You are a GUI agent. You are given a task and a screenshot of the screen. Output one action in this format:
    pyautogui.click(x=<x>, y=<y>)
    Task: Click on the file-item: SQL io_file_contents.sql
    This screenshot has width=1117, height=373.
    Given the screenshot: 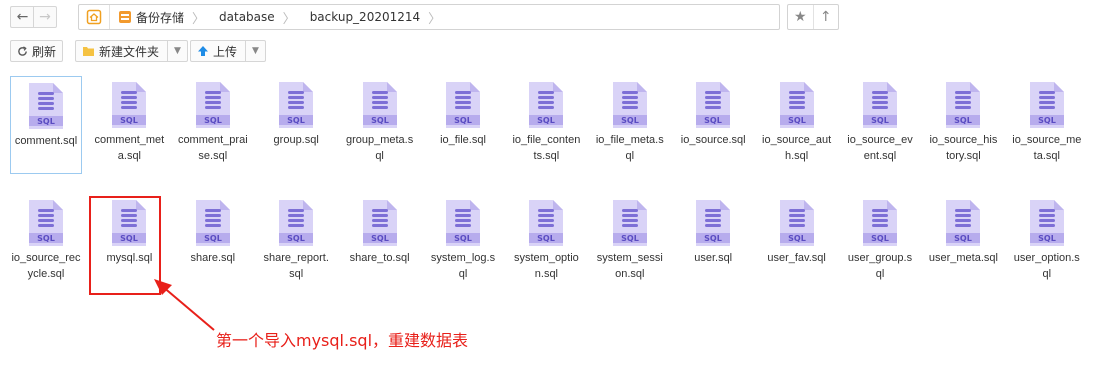 What is the action you would take?
    pyautogui.click(x=546, y=125)
    